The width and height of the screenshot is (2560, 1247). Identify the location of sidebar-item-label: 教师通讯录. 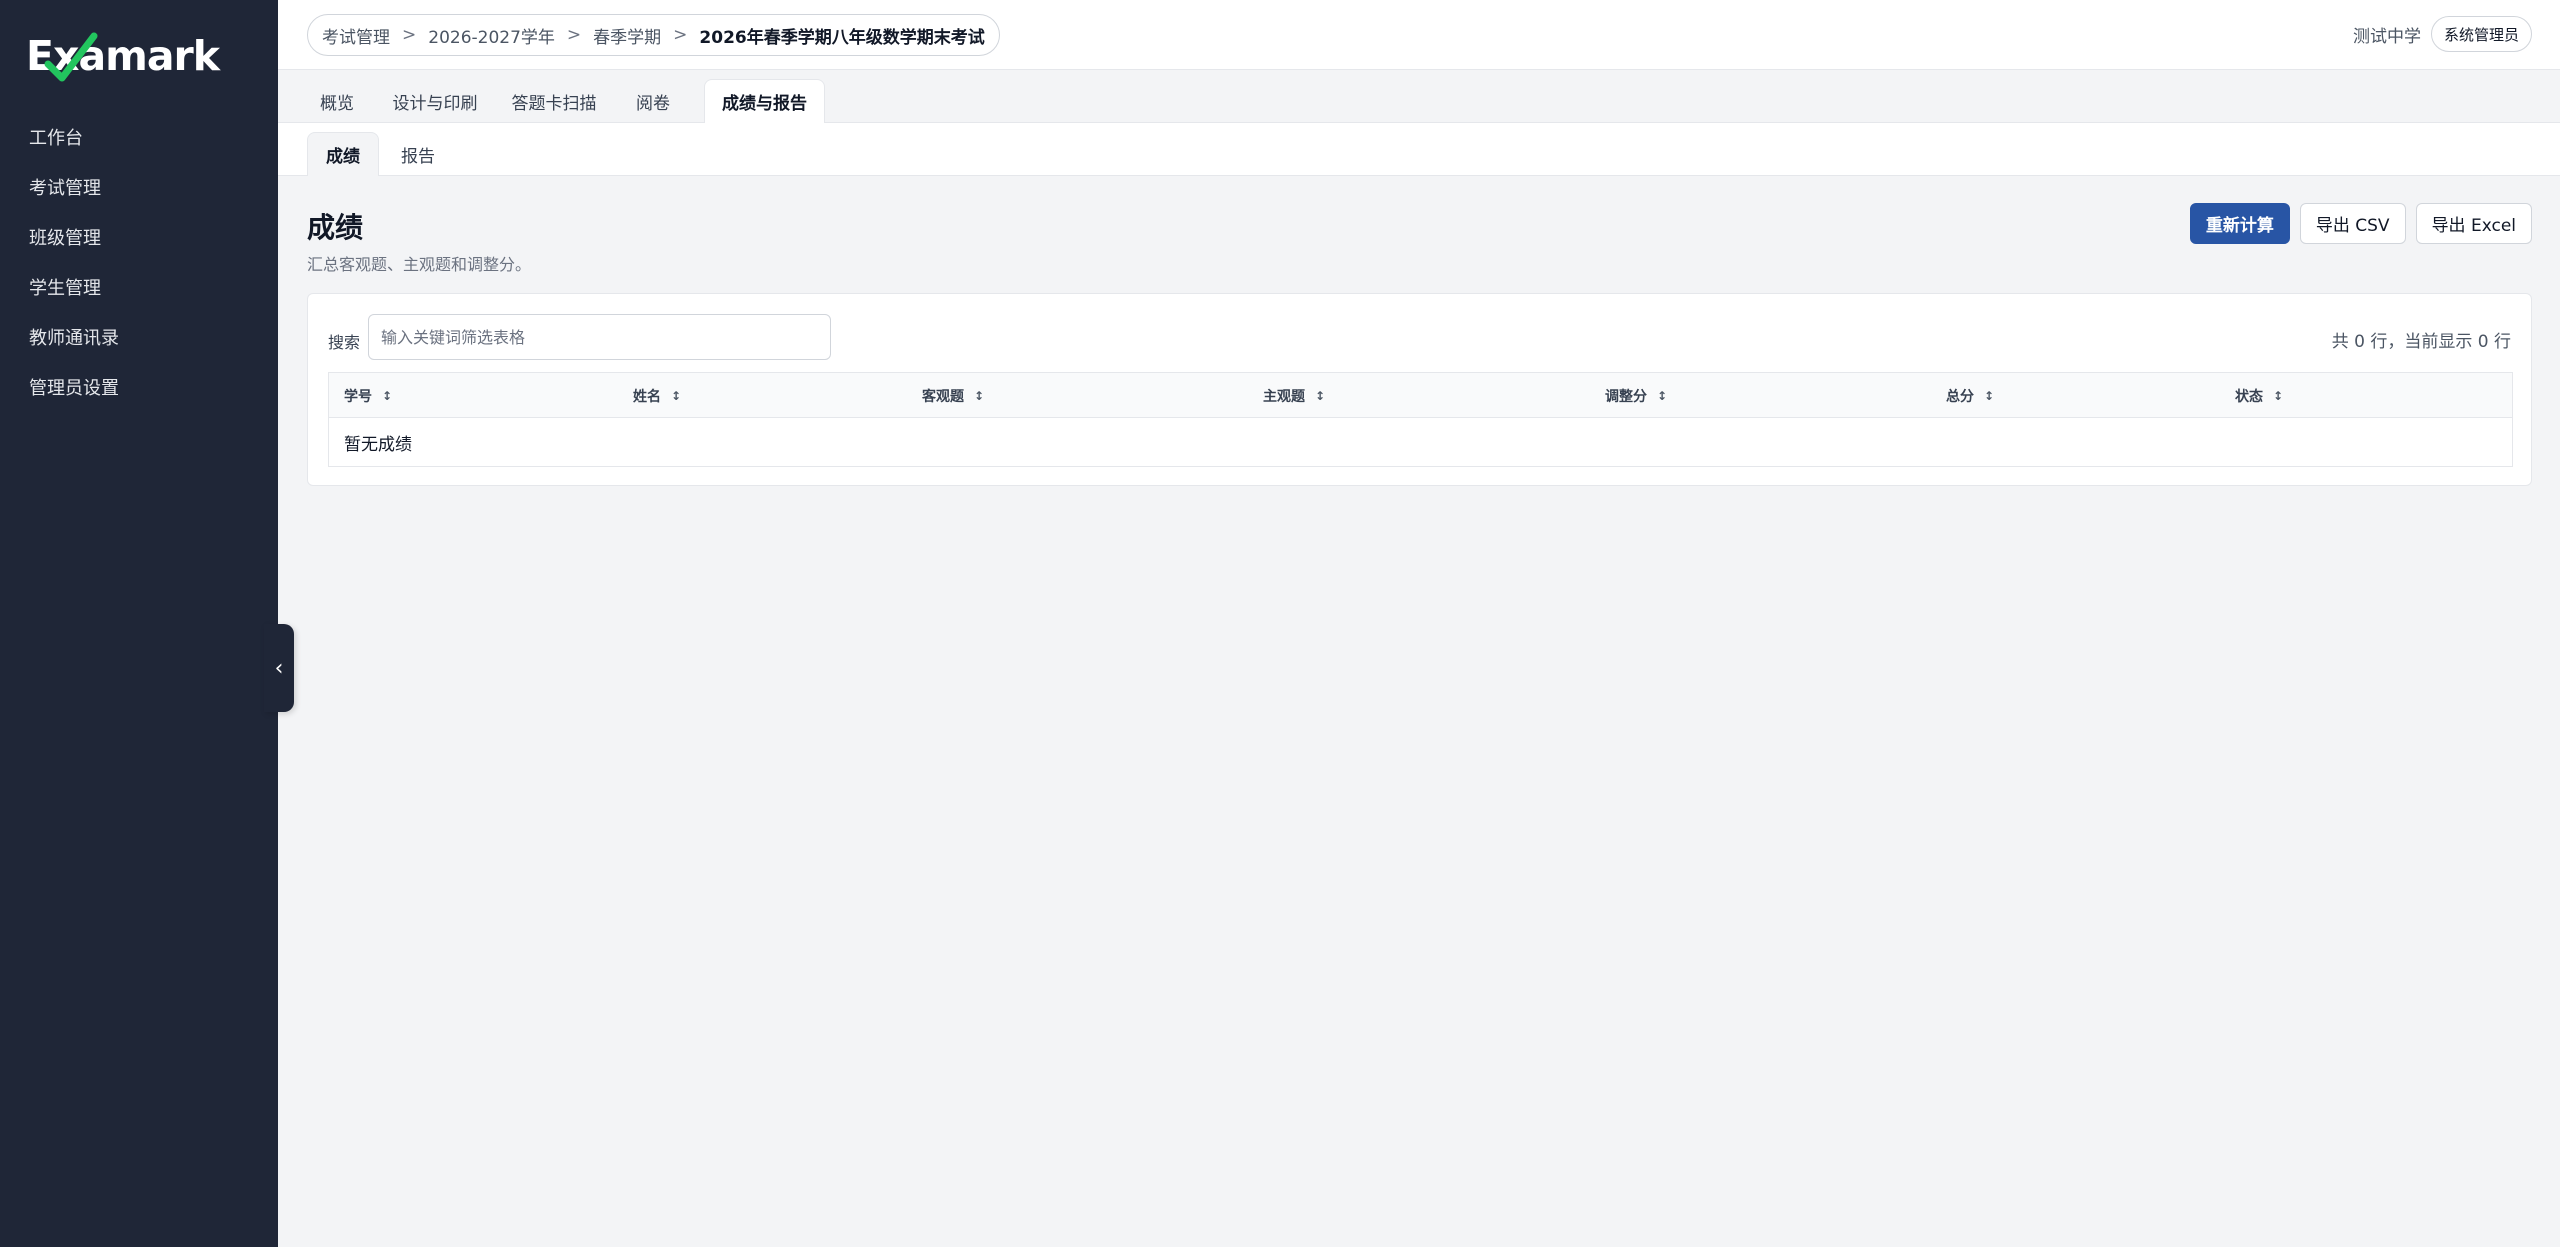
(74, 338).